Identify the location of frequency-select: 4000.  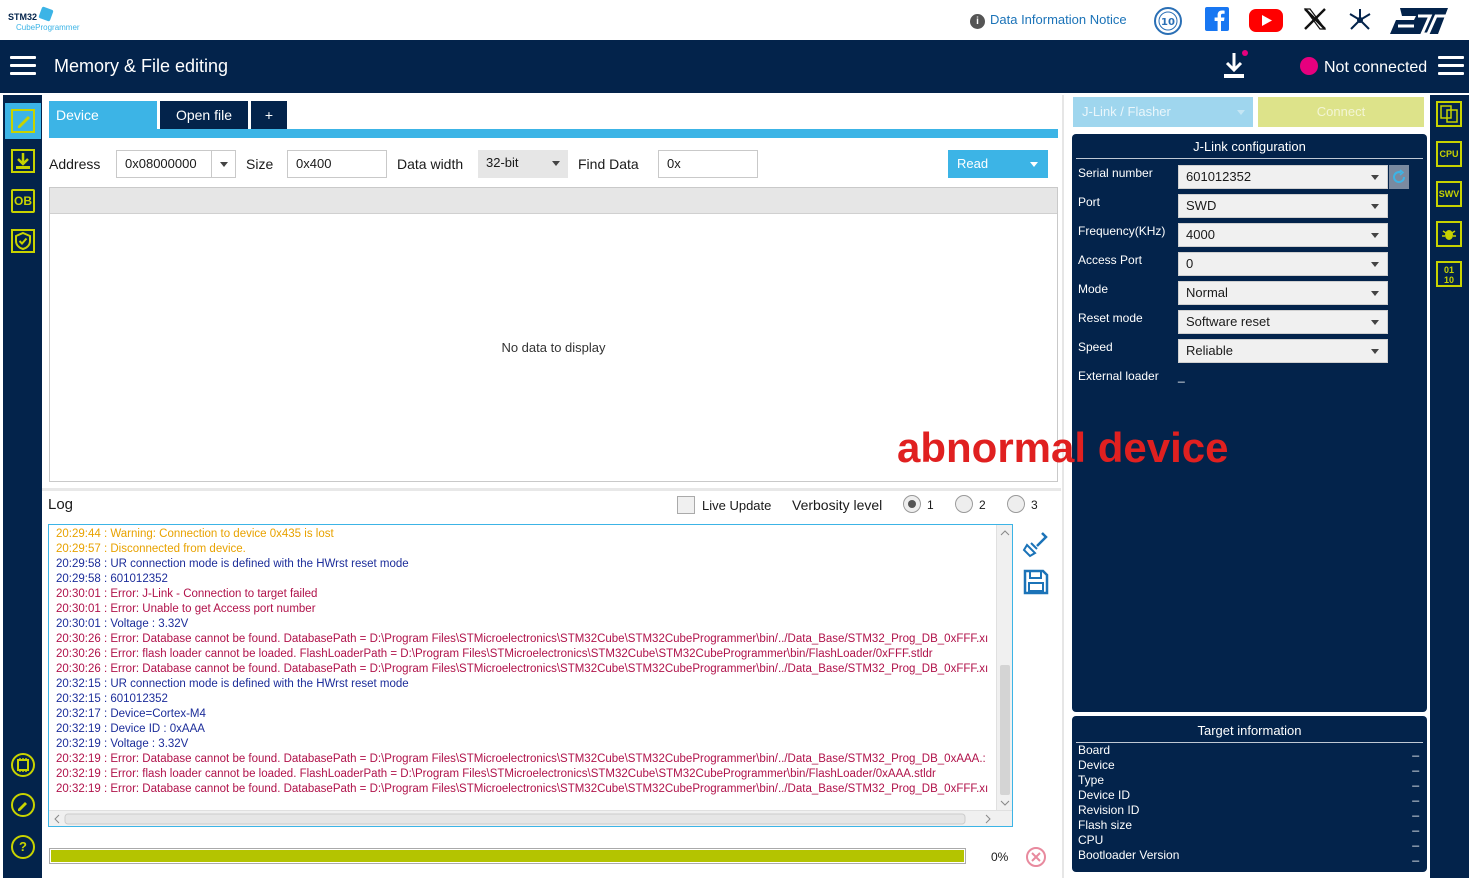
(1283, 235).